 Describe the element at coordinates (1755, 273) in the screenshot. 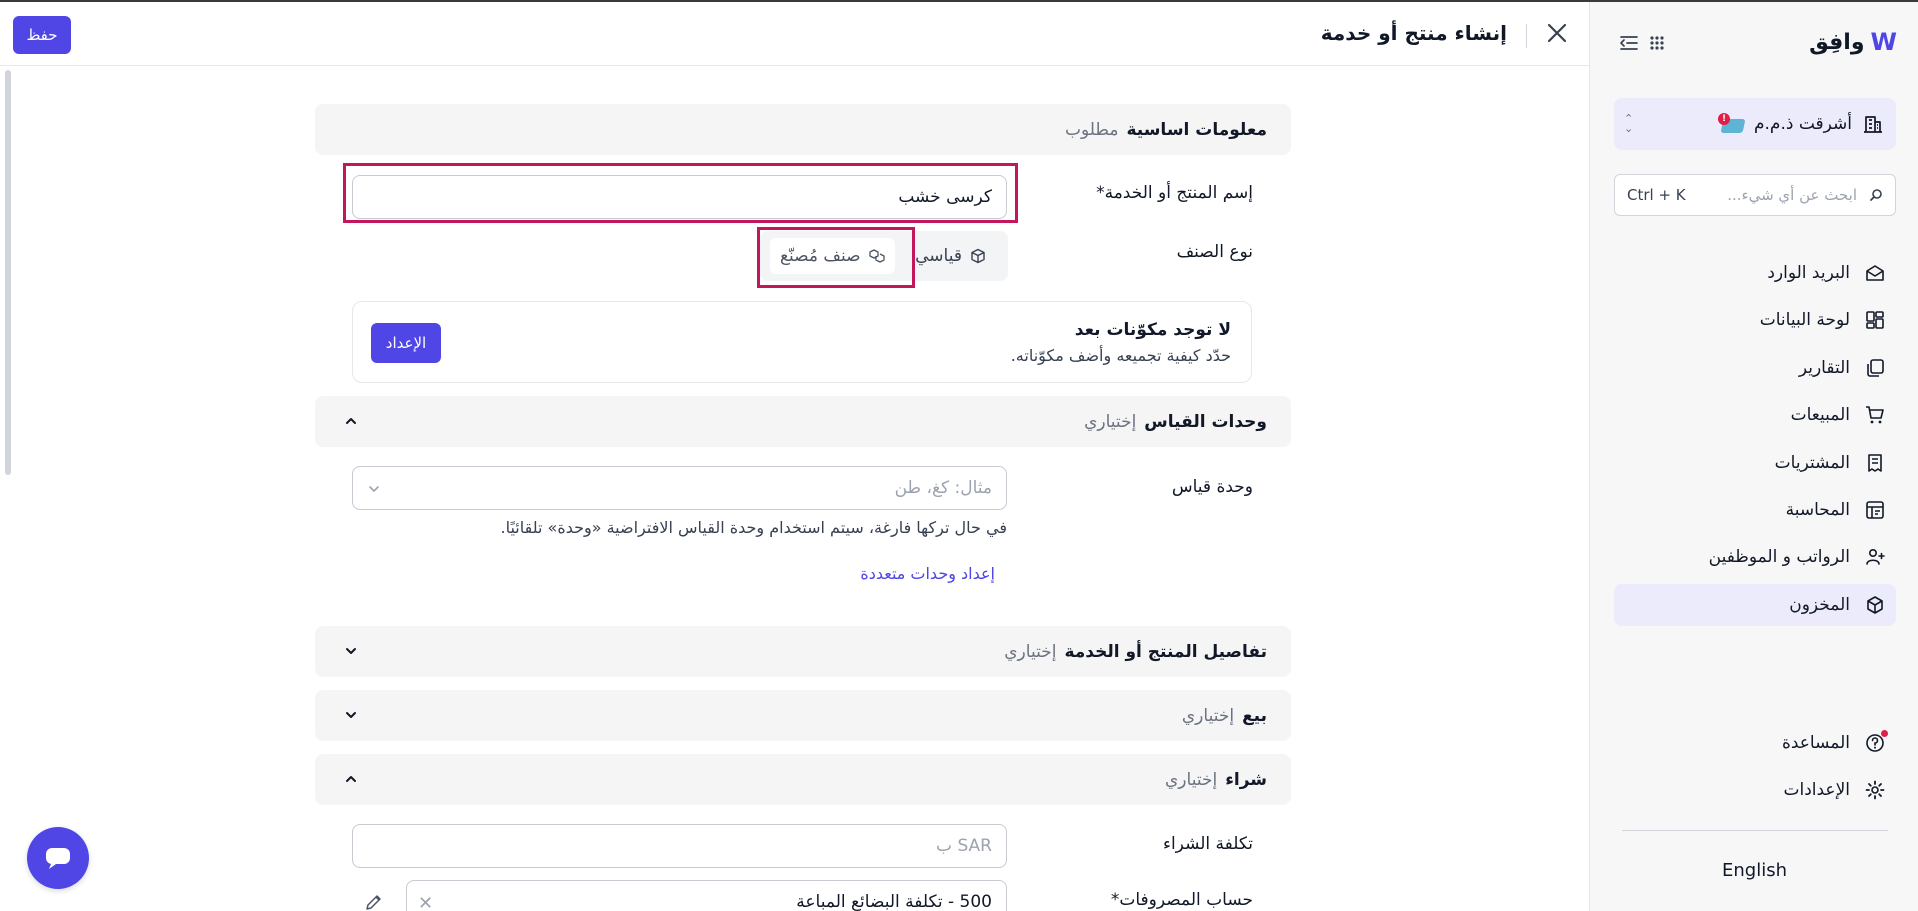

I see `sidebar-item-inbox: البريد الوارد` at that location.